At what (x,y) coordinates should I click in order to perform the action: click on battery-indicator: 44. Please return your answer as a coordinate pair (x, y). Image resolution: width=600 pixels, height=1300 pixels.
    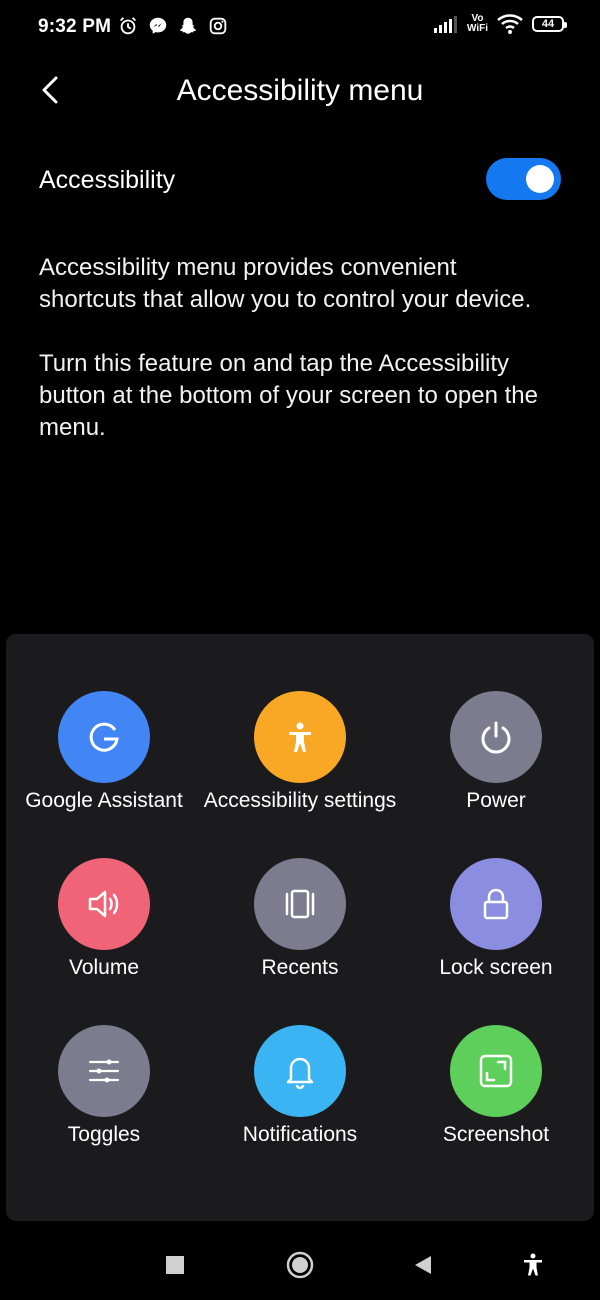
    Looking at the image, I should click on (549, 24).